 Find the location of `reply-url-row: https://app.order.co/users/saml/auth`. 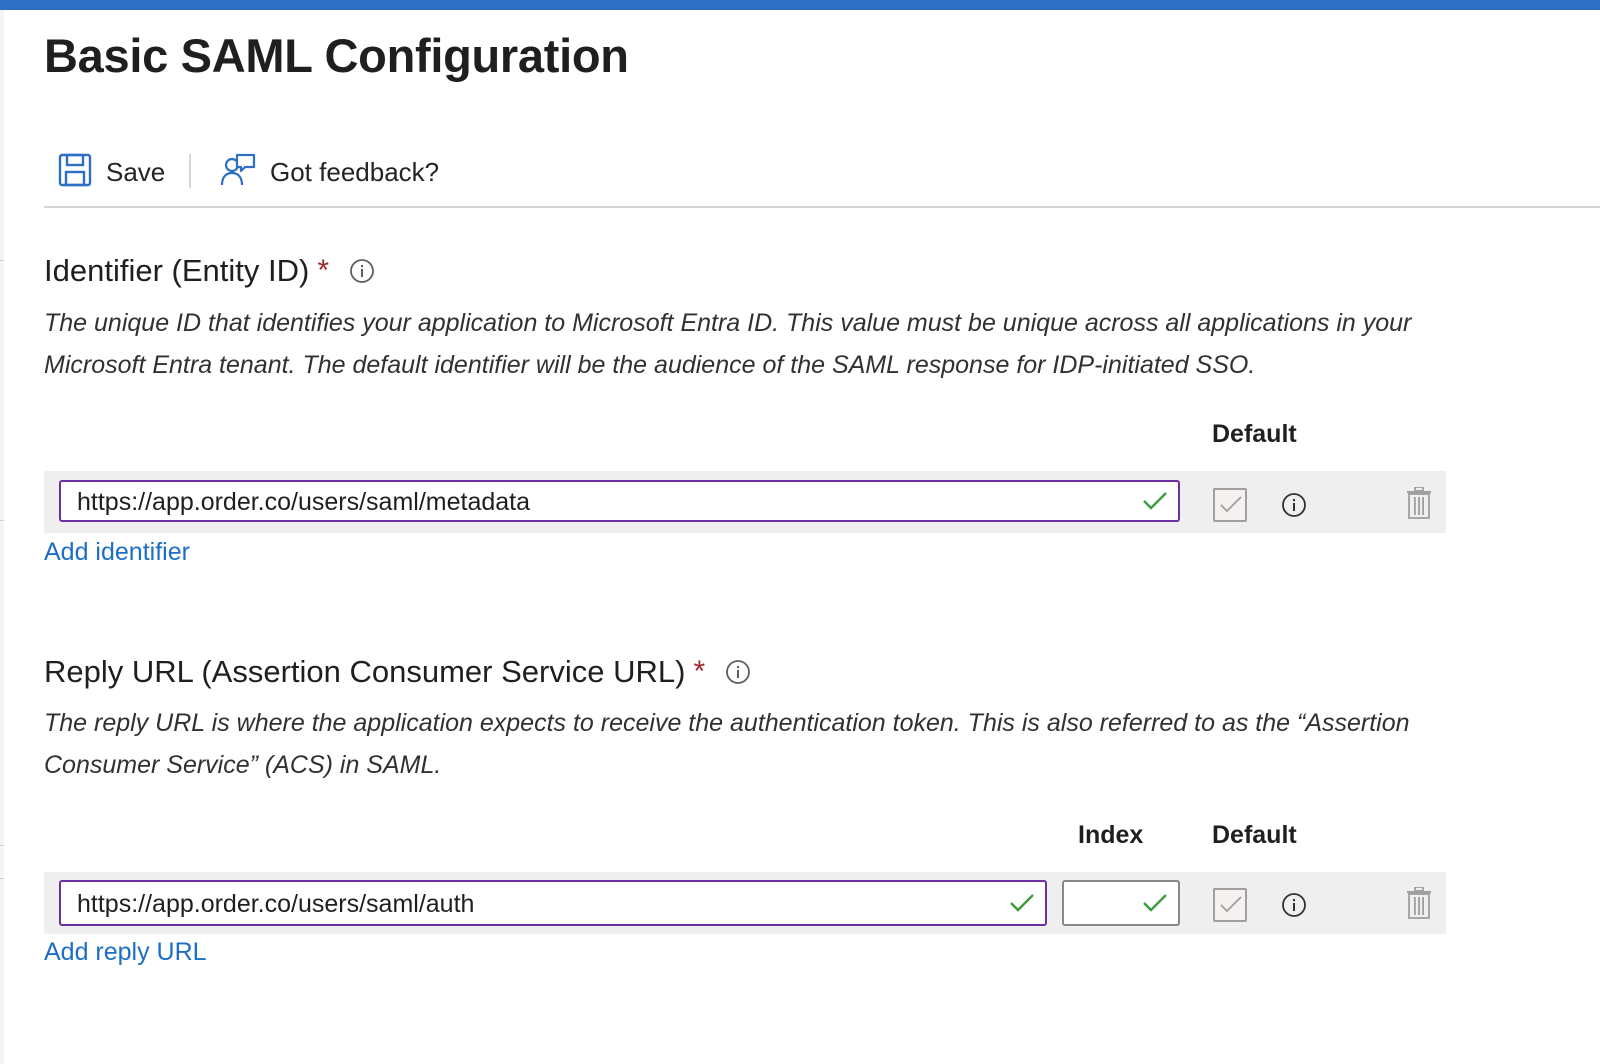

reply-url-row: https://app.order.co/users/saml/auth is located at coordinates (745, 903).